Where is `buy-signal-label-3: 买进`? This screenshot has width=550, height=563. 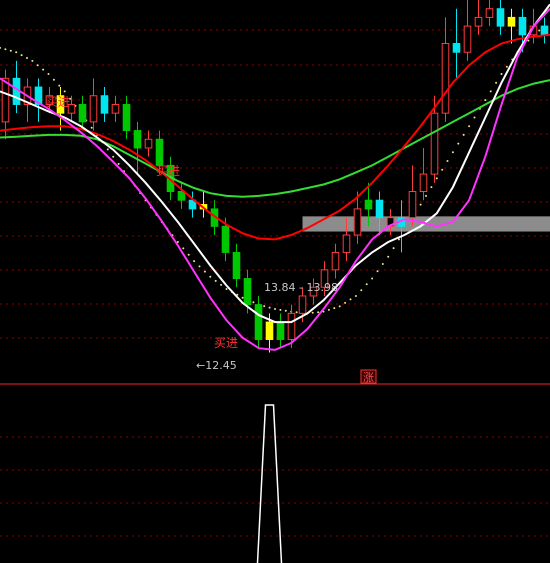
buy-signal-label-3: 买进 is located at coordinates (226, 343).